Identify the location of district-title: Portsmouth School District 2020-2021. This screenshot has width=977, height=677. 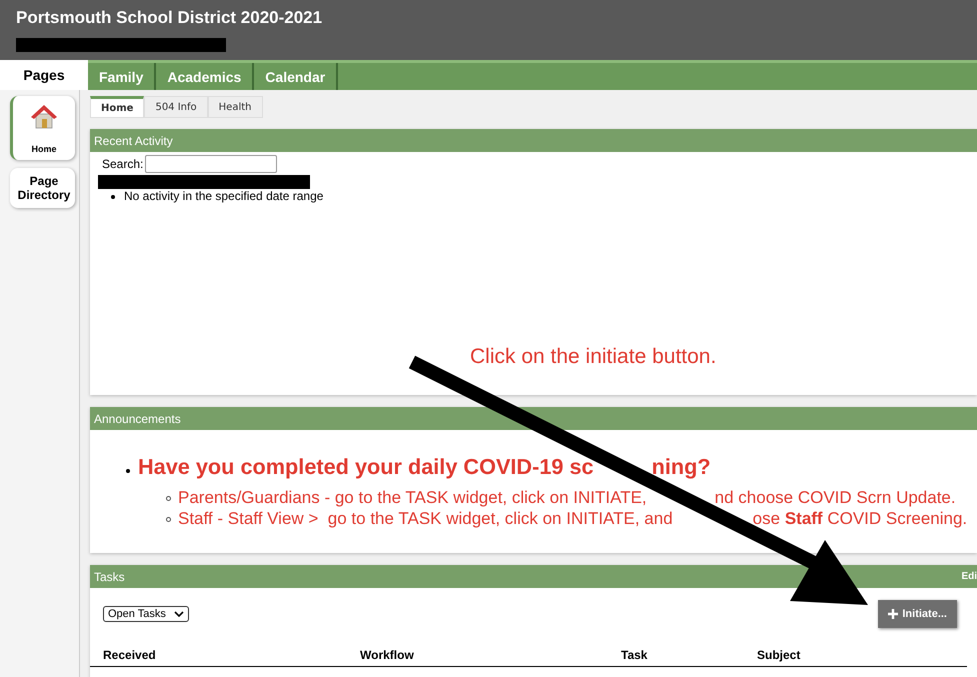
(170, 18).